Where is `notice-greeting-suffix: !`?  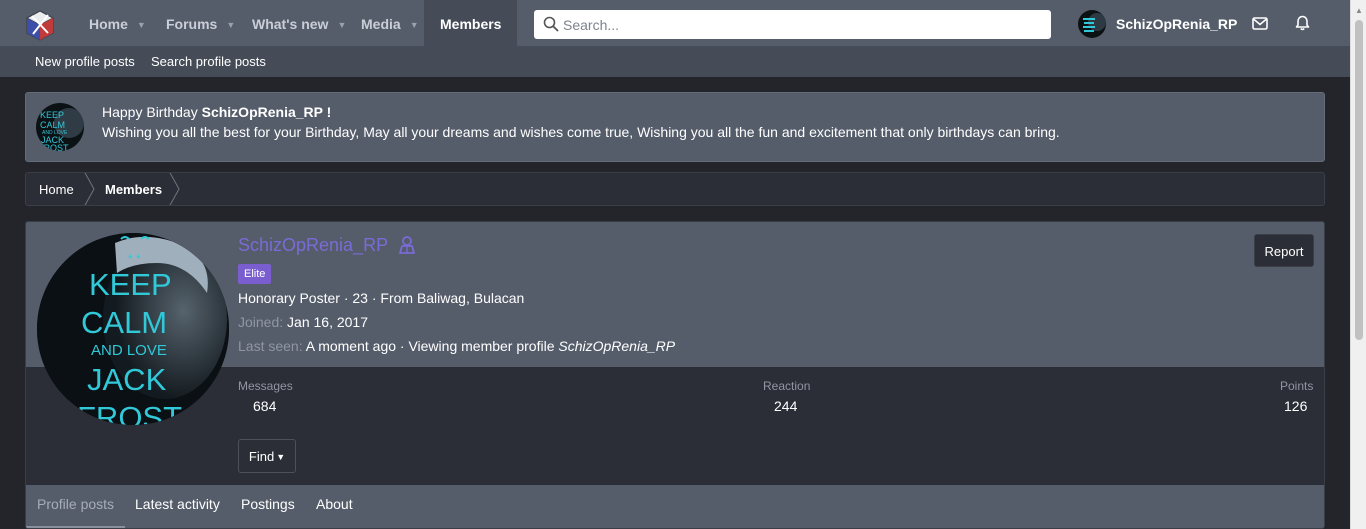 notice-greeting-suffix: ! is located at coordinates (327, 112).